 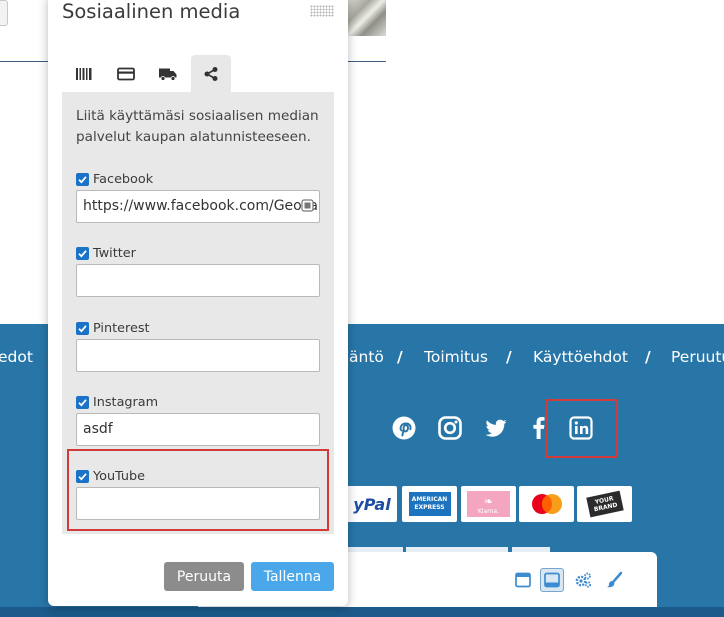 I want to click on footer-link-palautus: äntö, so click(x=366, y=357).